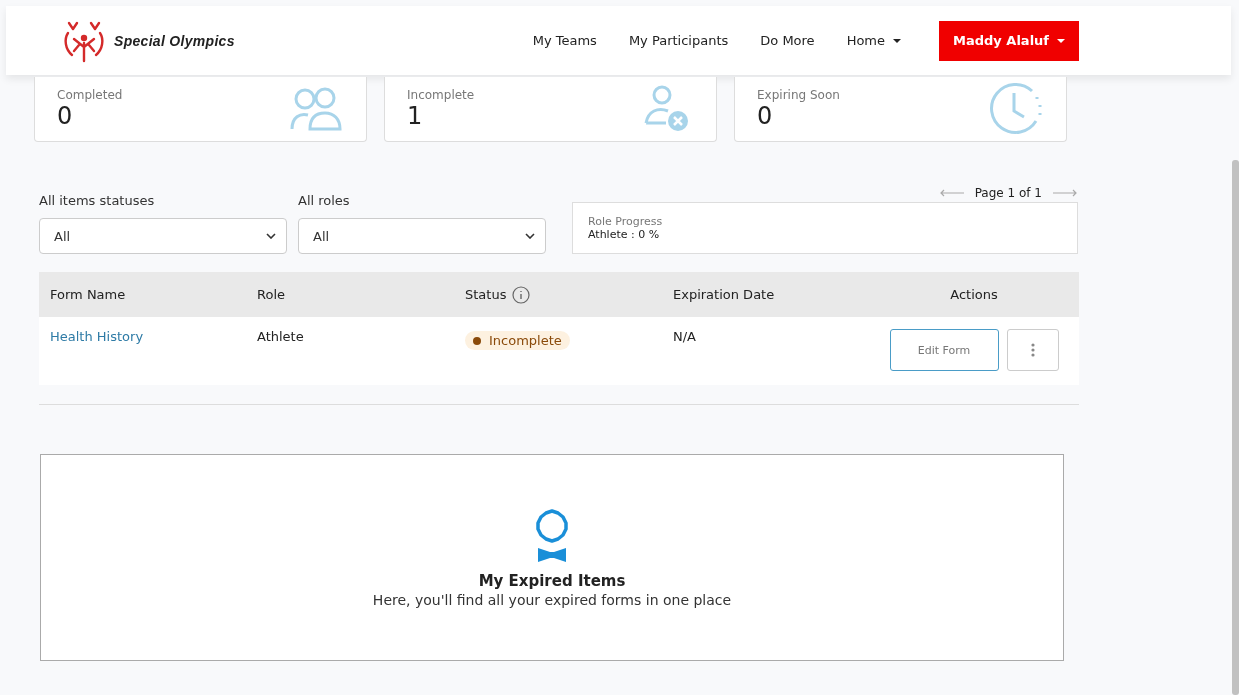 The image size is (1239, 695). What do you see at coordinates (97, 200) in the screenshot?
I see `filter-label: All items statuses` at bounding box center [97, 200].